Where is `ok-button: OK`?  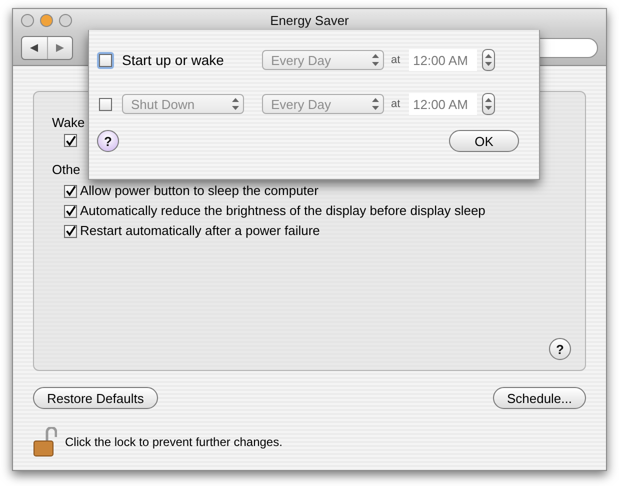 ok-button: OK is located at coordinates (484, 141).